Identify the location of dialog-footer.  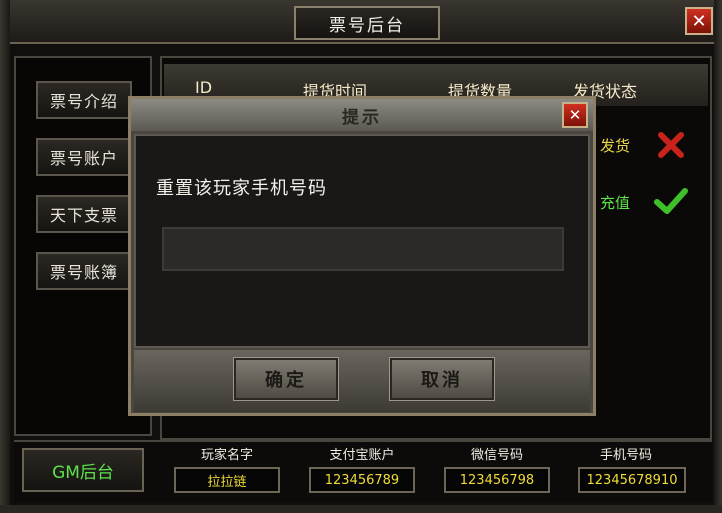
(362, 381).